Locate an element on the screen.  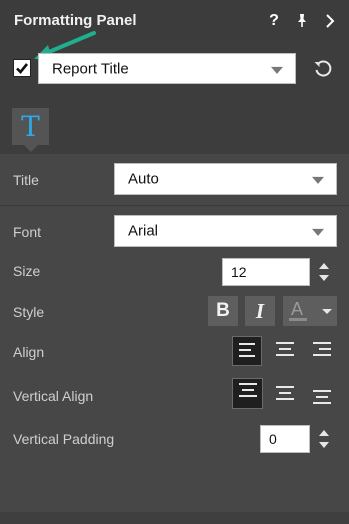
divider is located at coordinates (174, 205).